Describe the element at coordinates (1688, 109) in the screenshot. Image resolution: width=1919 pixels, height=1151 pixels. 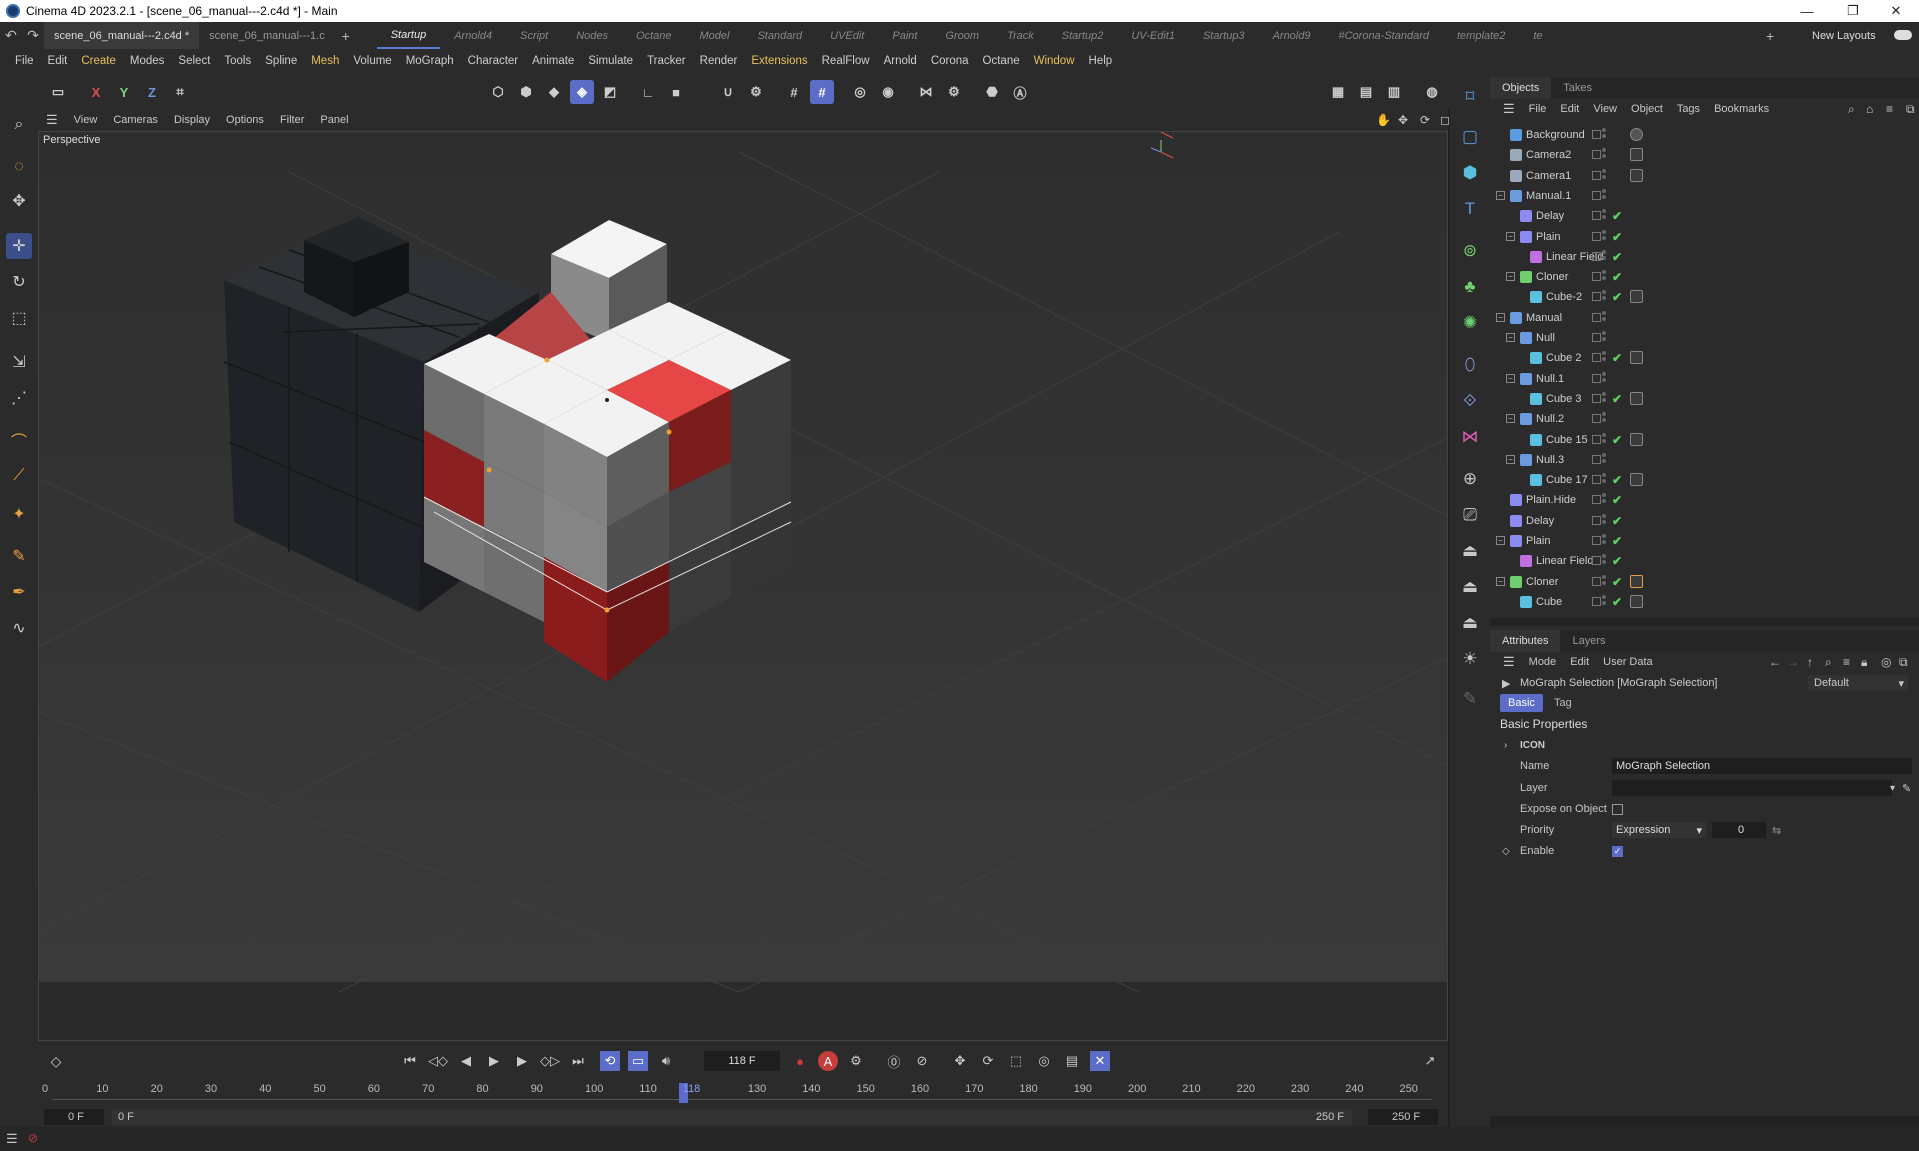
I see `objects-menu-tags: Tags` at that location.